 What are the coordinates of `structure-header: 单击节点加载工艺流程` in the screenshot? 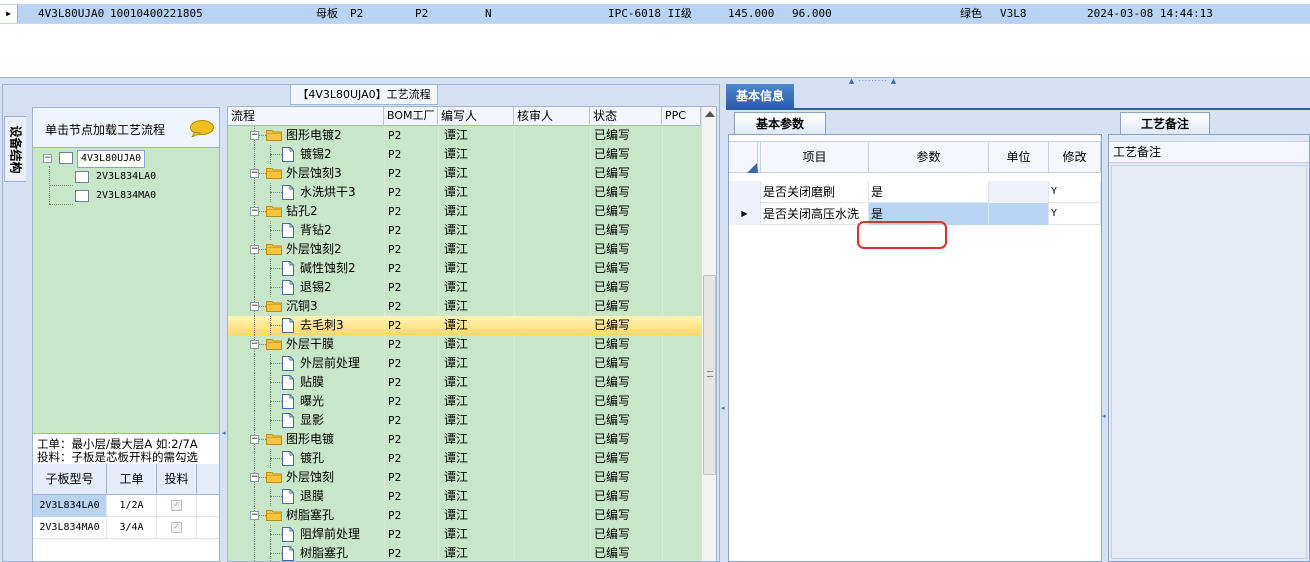 It's located at (126, 128).